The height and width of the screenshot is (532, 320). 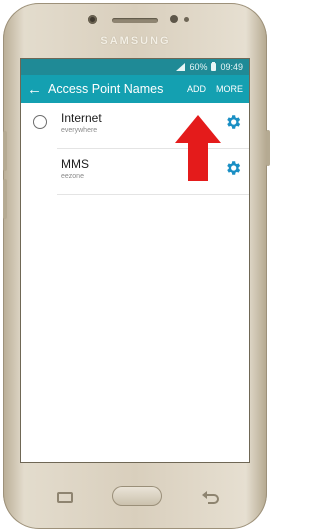 What do you see at coordinates (5, 151) in the screenshot?
I see `volume-up-key` at bounding box center [5, 151].